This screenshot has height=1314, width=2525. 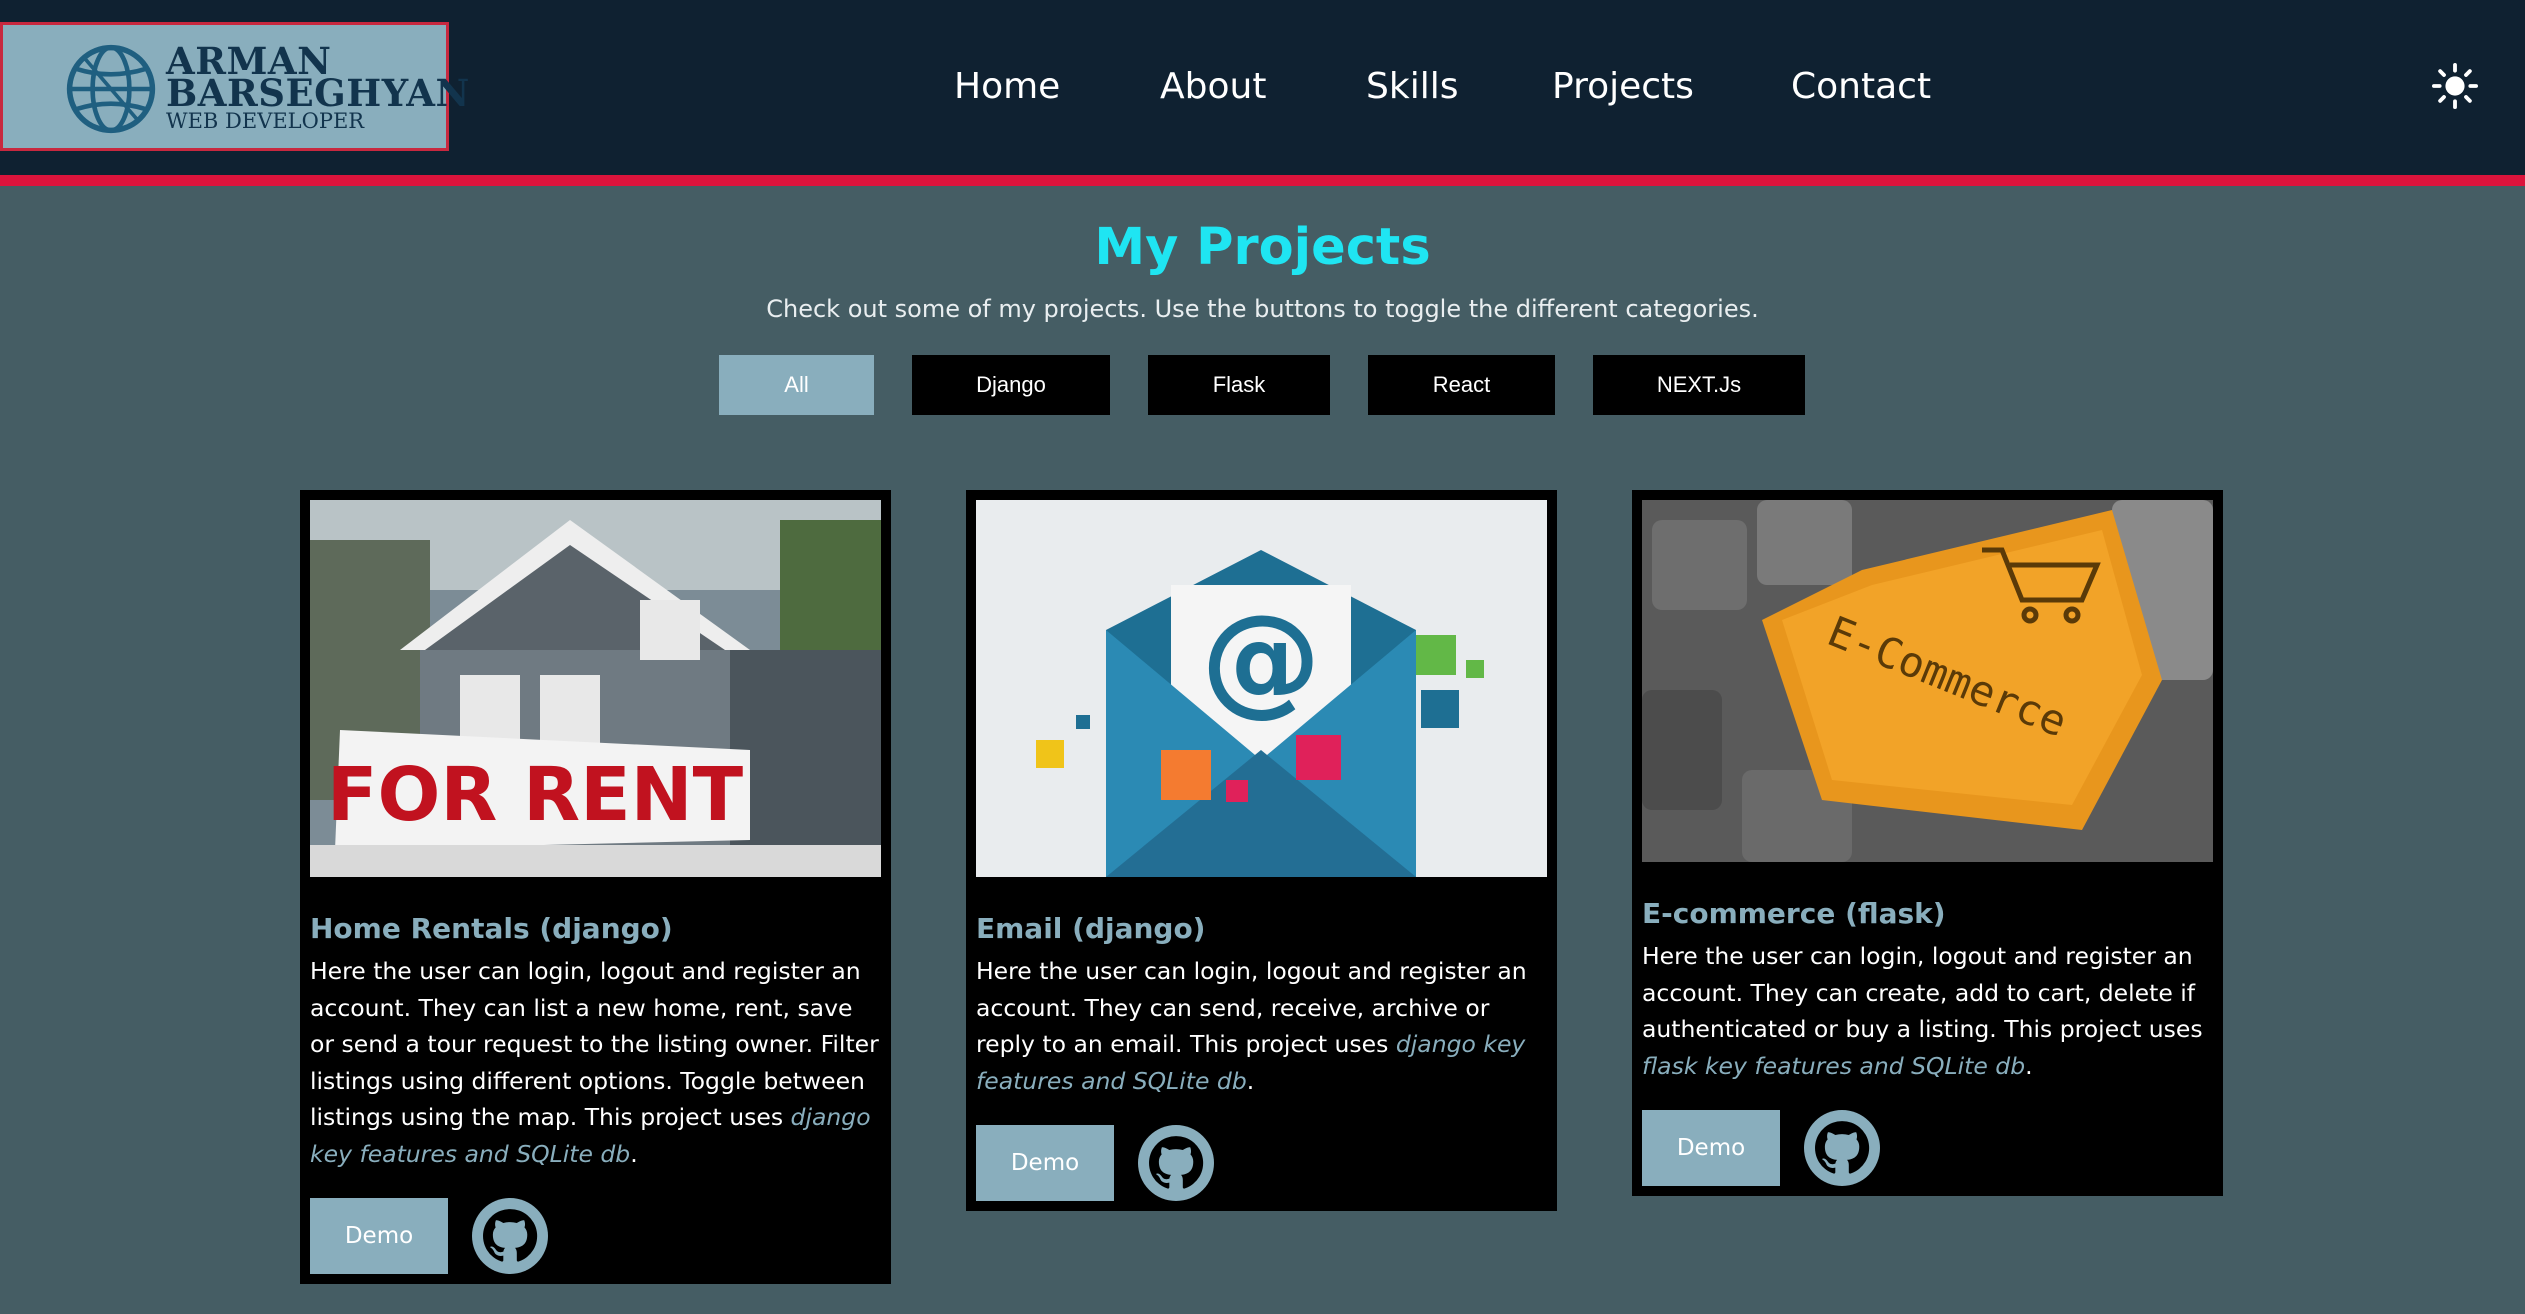 I want to click on nav-projects: Projects, so click(x=1623, y=87).